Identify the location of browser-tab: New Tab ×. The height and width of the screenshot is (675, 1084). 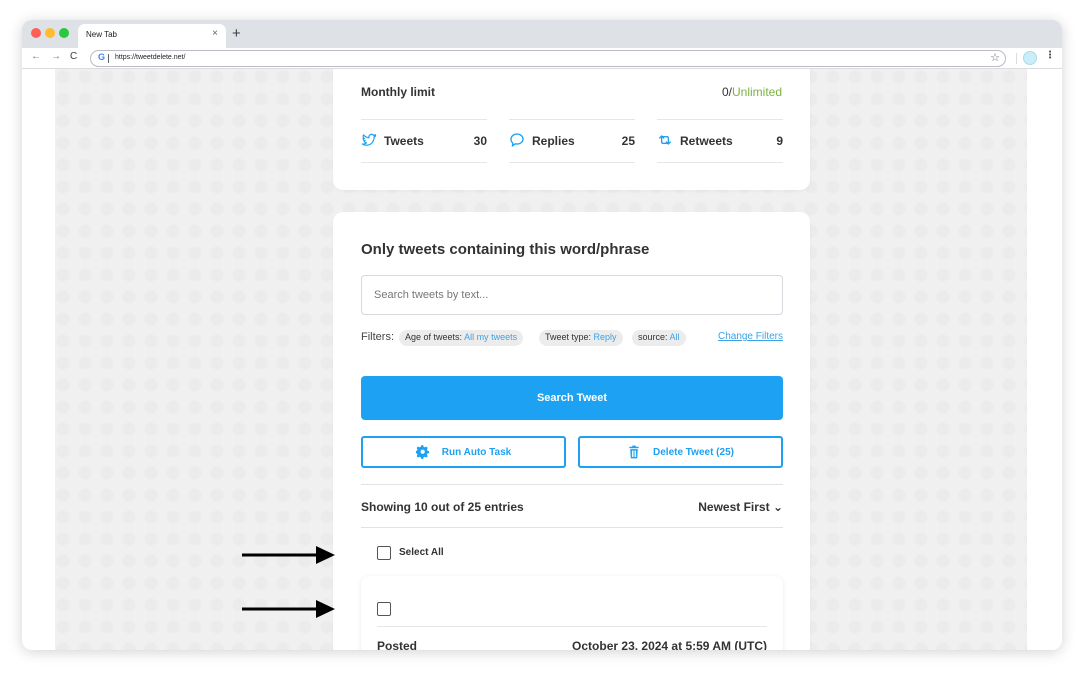
(152, 36).